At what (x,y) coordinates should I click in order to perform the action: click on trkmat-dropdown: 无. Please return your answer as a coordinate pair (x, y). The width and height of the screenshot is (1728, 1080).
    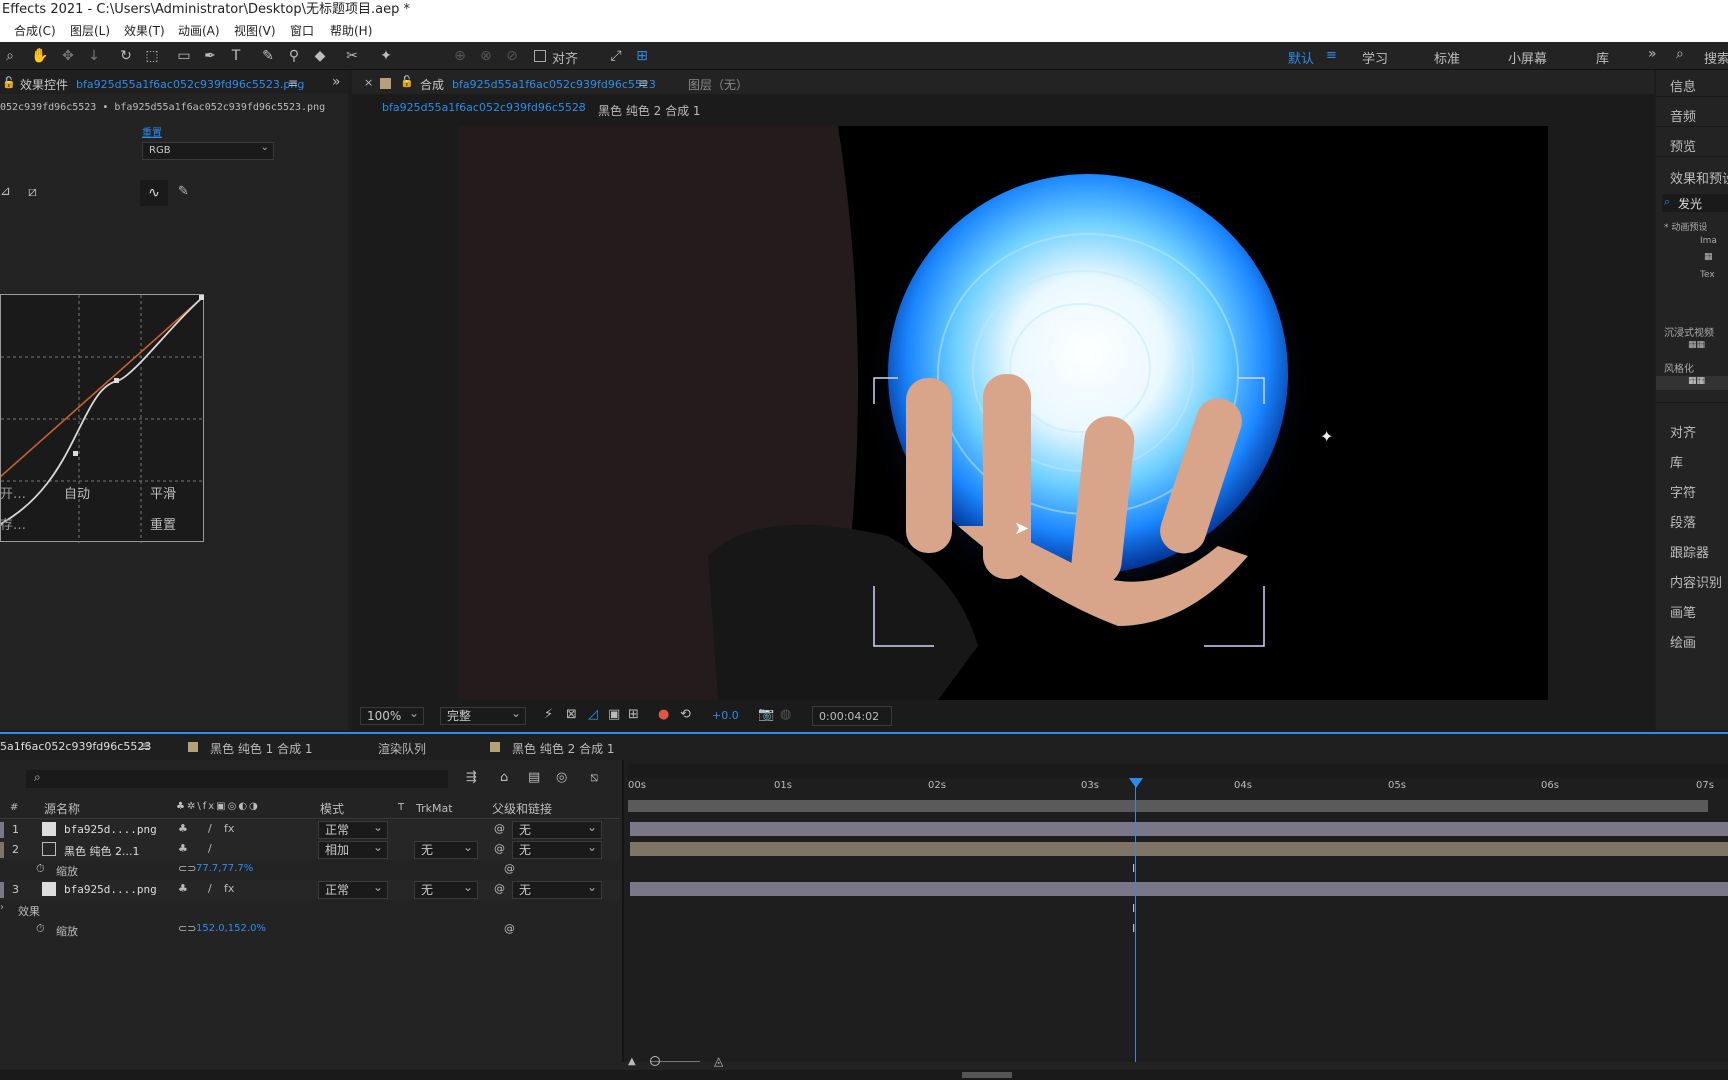
    Looking at the image, I should click on (446, 889).